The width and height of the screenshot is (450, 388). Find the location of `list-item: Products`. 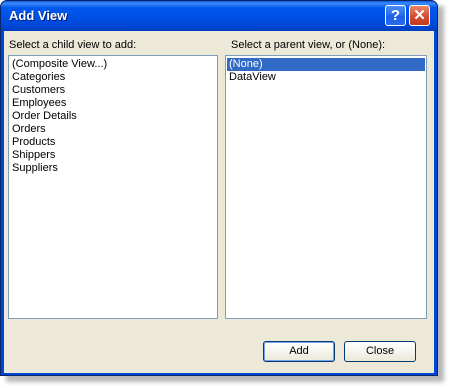

list-item: Products is located at coordinates (113, 142).